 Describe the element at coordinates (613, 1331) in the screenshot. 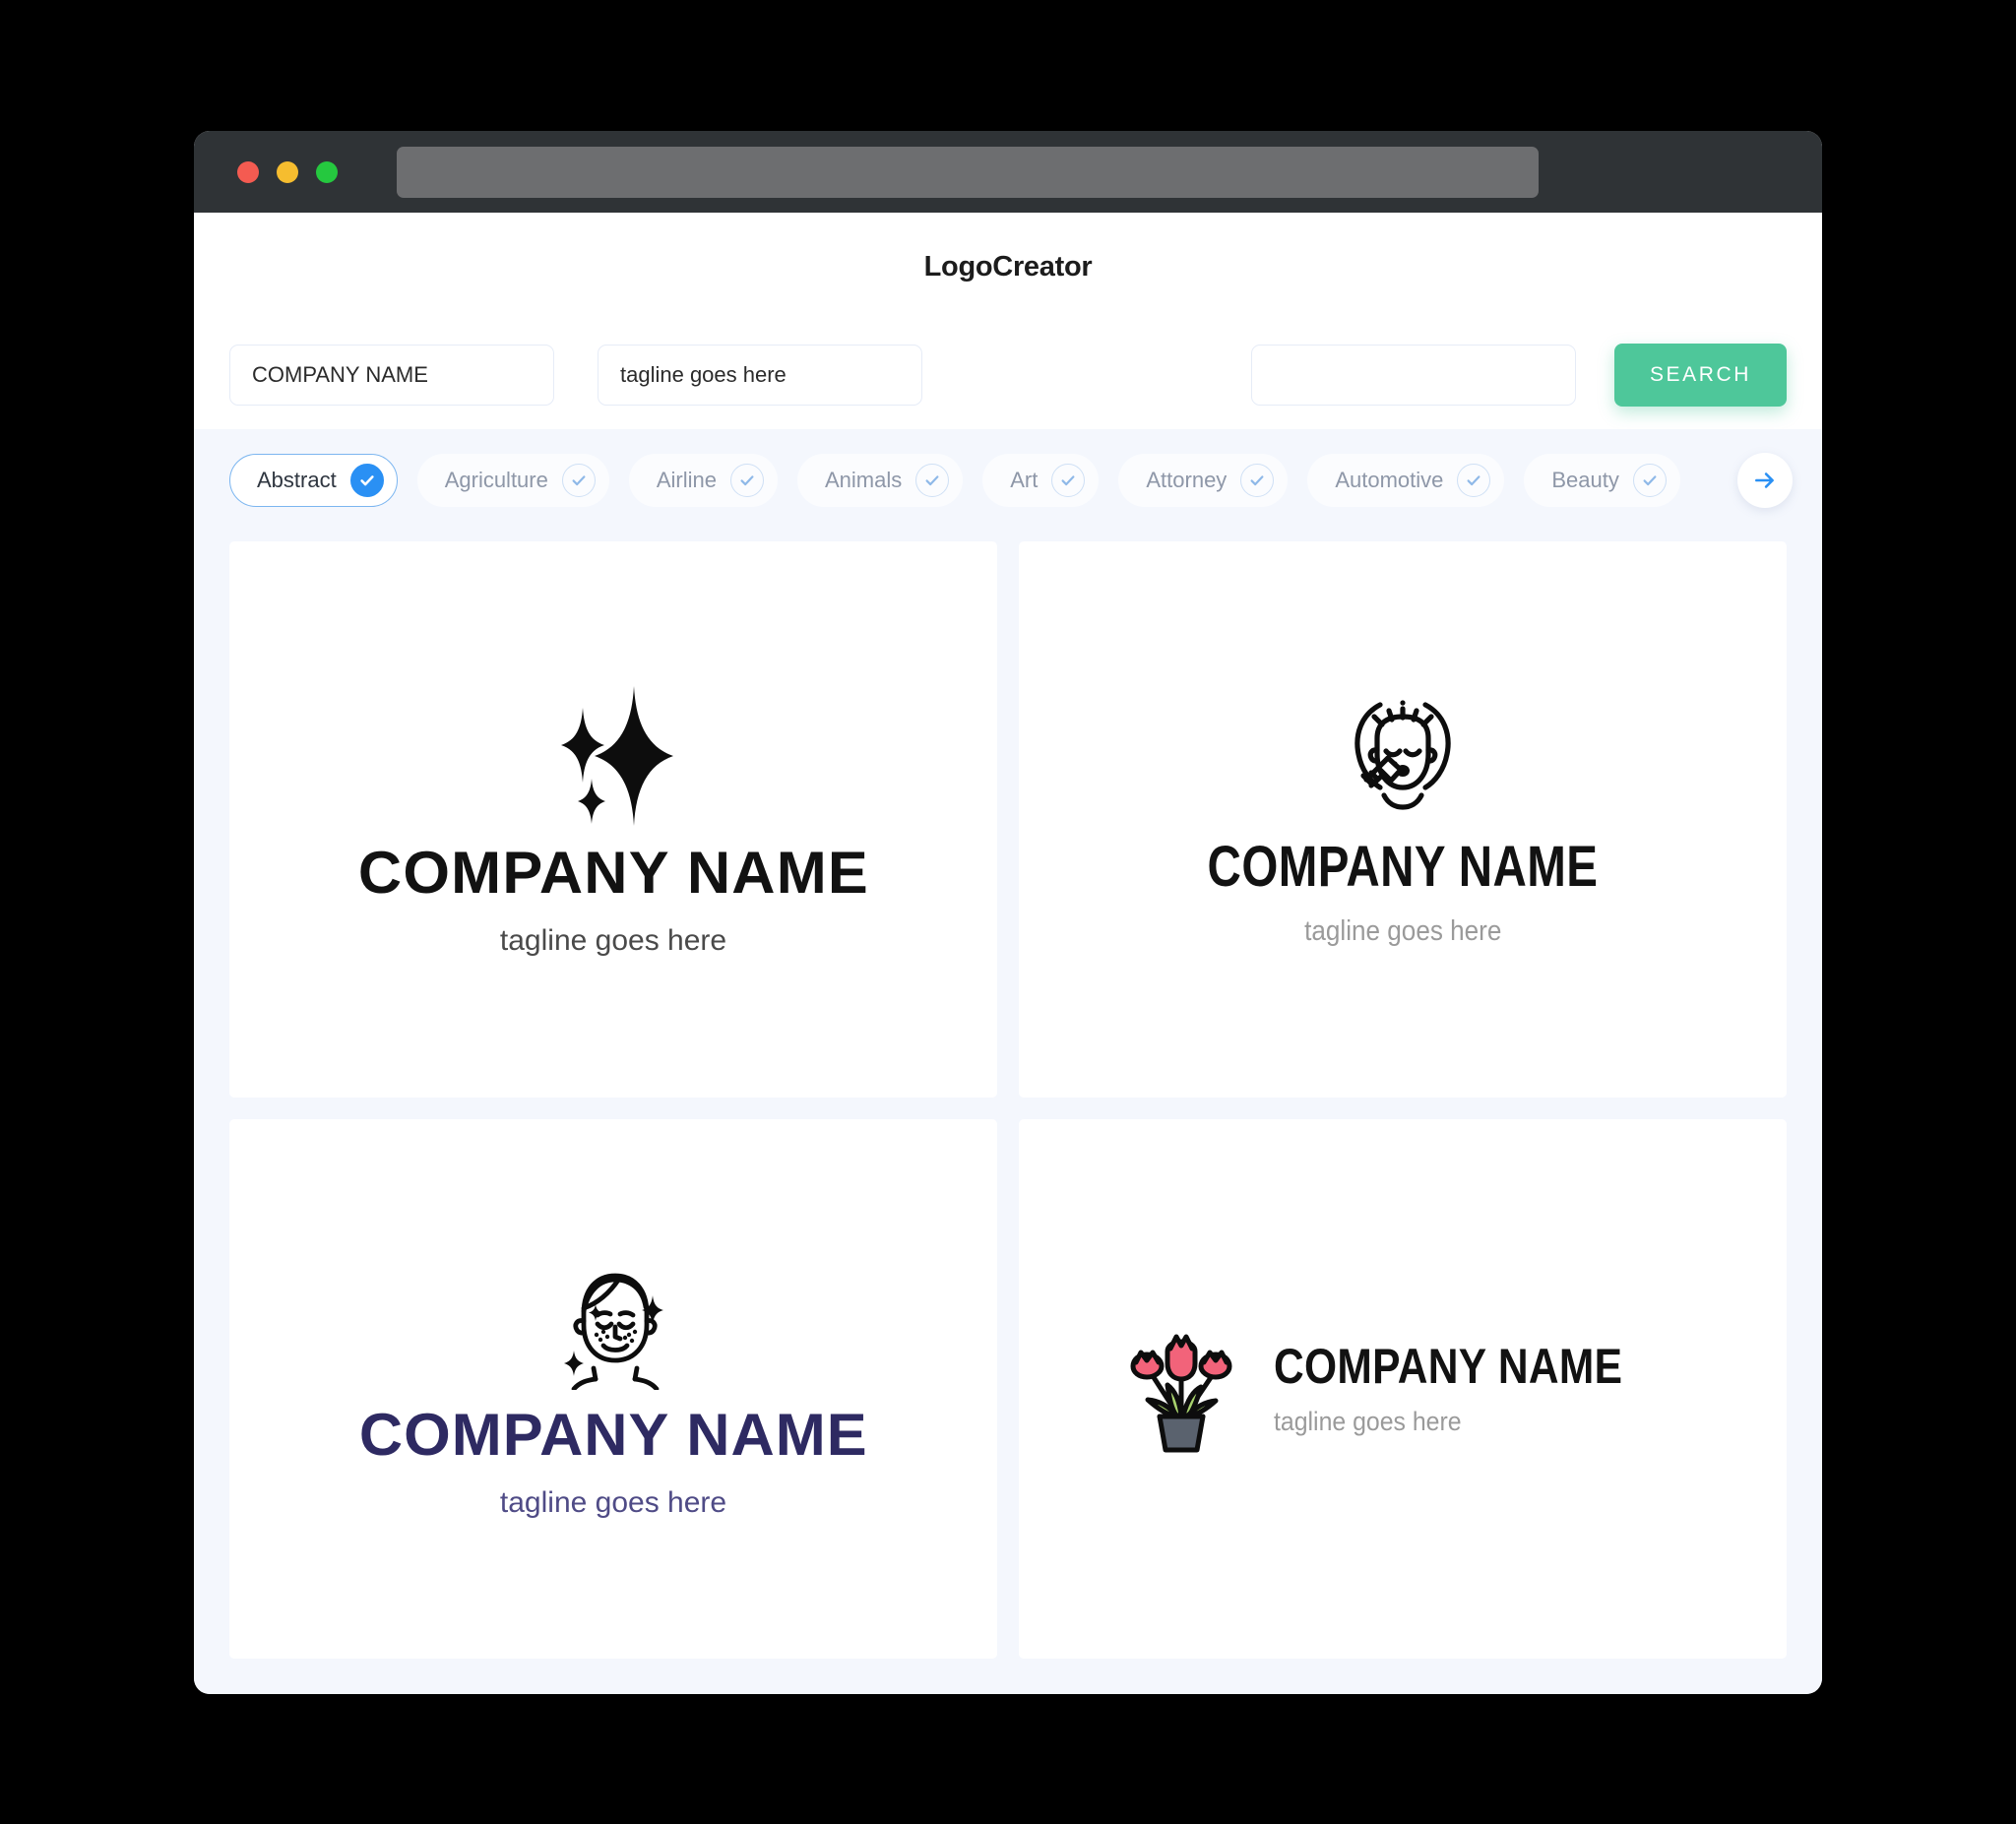

I see `freckled-face-sparkles-icon` at that location.